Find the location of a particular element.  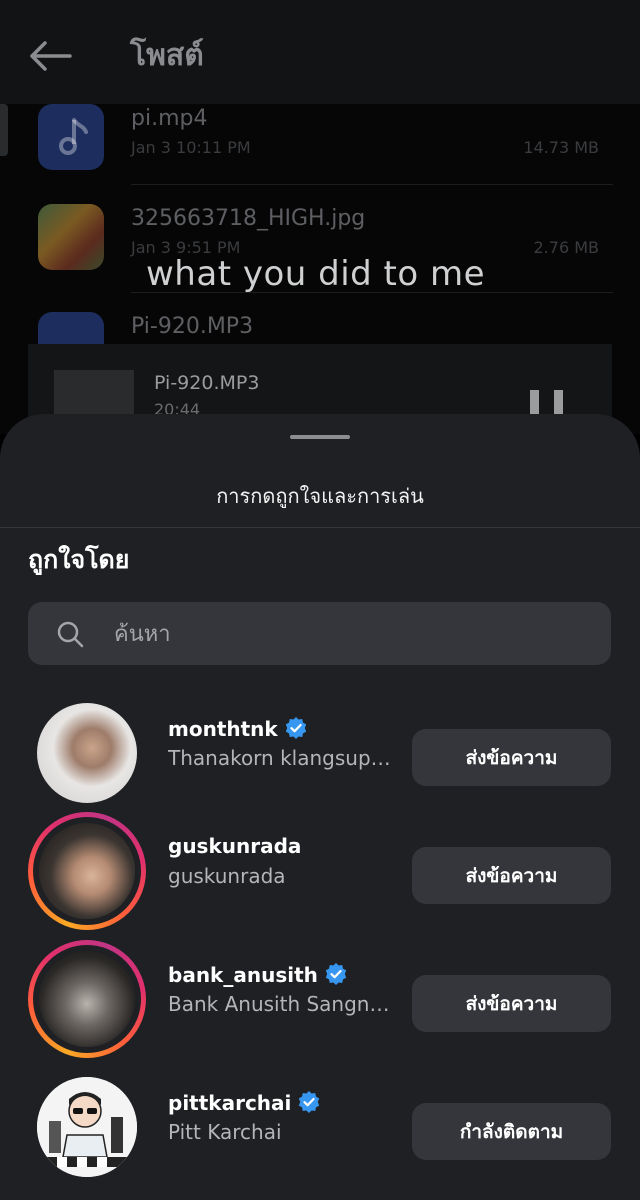

file-size: 2.76 MB is located at coordinates (566, 247).